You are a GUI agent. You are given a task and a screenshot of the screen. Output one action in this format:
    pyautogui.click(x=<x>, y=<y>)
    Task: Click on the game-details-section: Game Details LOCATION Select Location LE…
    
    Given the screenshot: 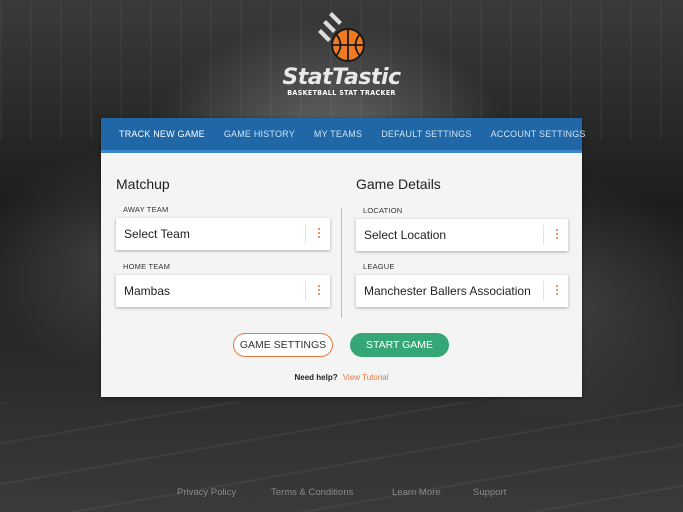 What is the action you would take?
    pyautogui.click(x=462, y=241)
    